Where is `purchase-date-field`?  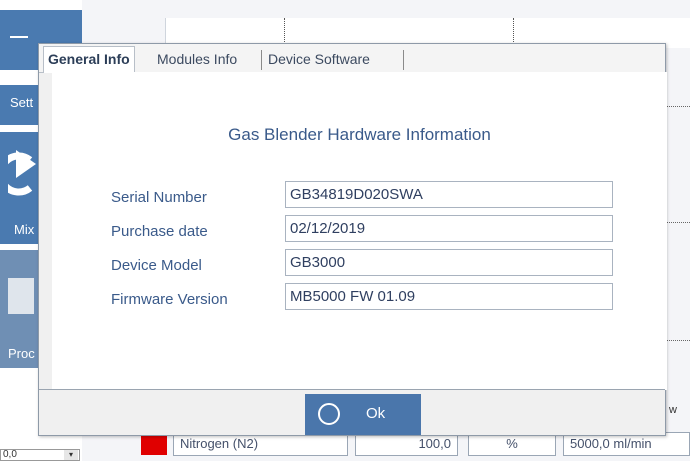 purchase-date-field is located at coordinates (449, 228).